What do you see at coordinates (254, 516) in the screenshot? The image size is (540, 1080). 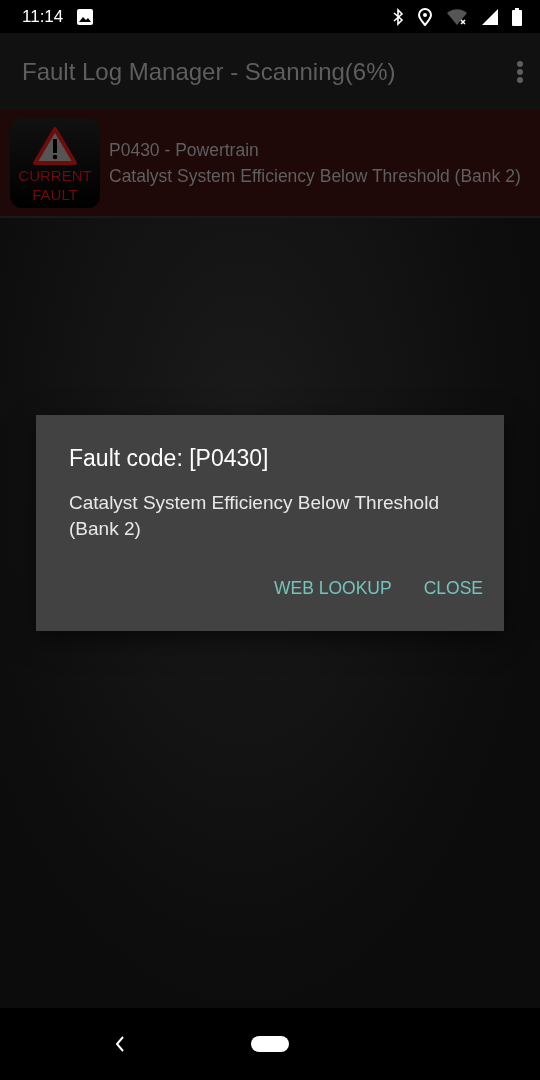 I see `dialog-message: Catalyst System Efficiency Below Threshold (Bank 2)` at bounding box center [254, 516].